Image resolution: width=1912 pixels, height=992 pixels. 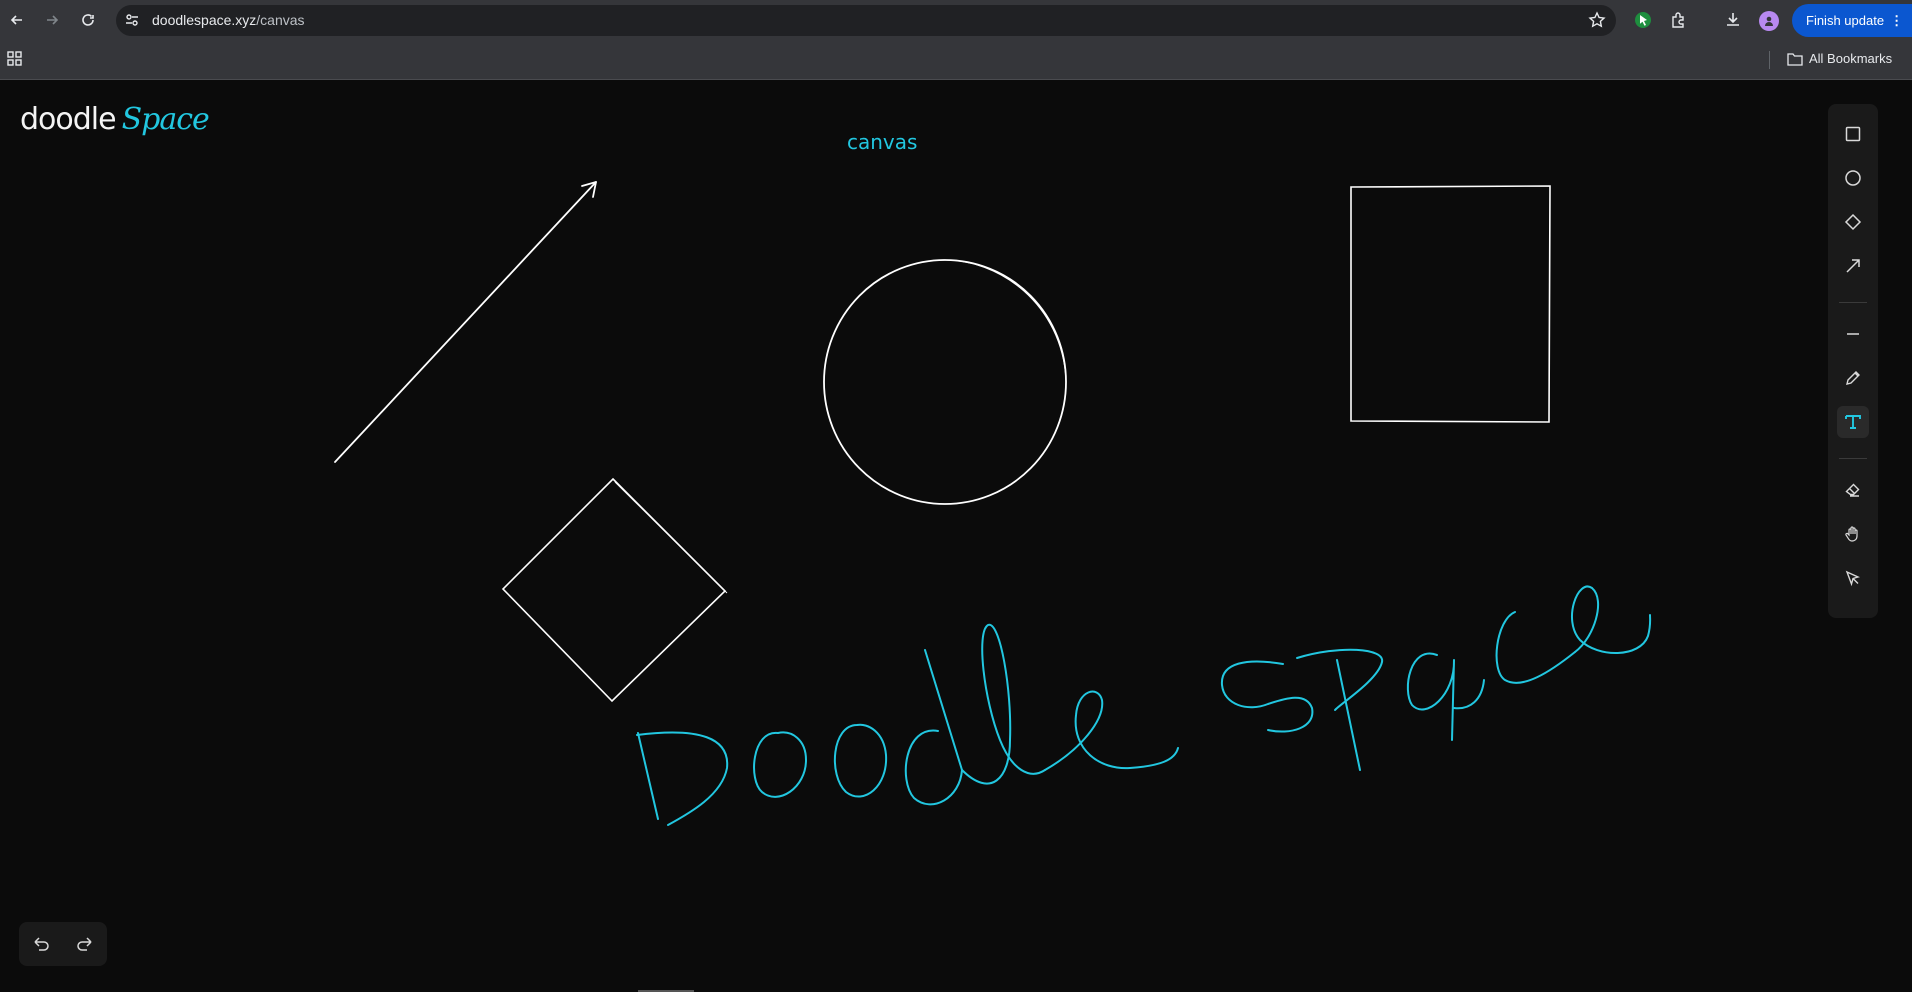 I want to click on eraser-icon, so click(x=1852, y=490).